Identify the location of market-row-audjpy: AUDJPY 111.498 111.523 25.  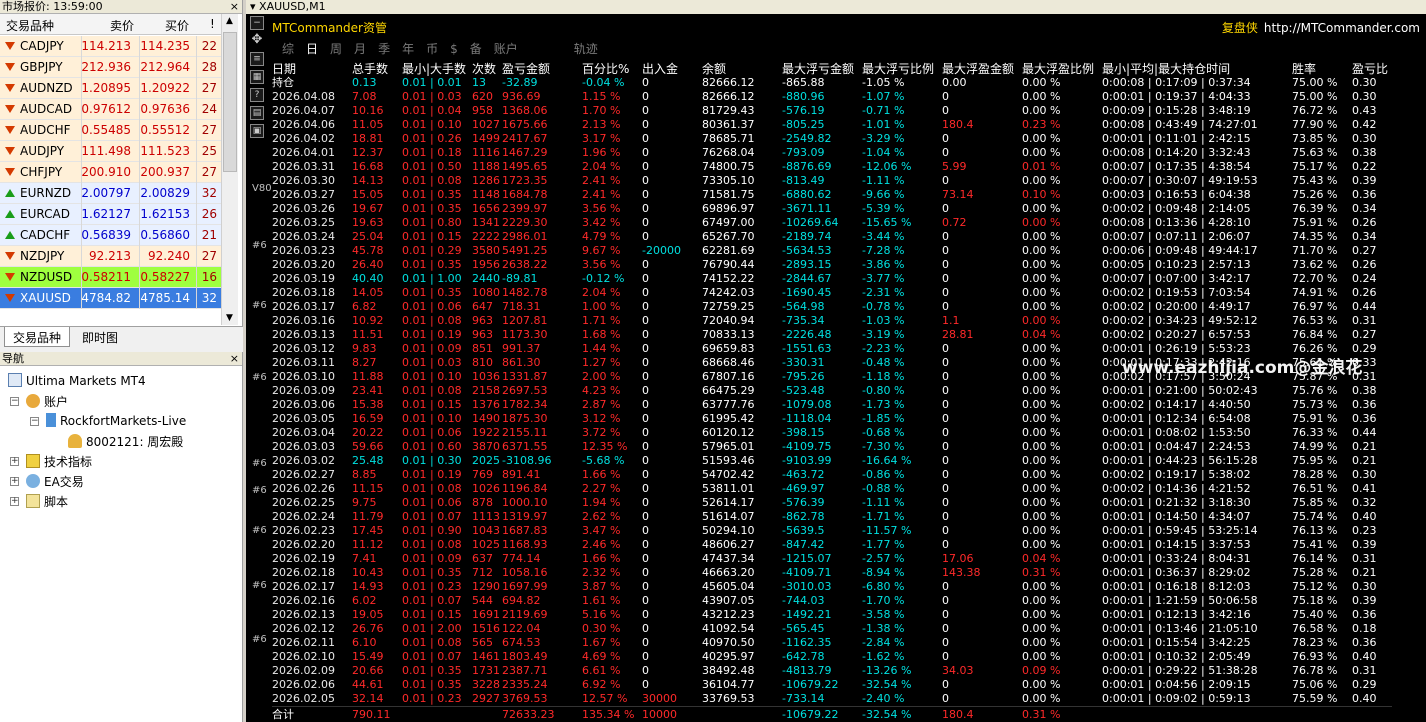
(115, 151).